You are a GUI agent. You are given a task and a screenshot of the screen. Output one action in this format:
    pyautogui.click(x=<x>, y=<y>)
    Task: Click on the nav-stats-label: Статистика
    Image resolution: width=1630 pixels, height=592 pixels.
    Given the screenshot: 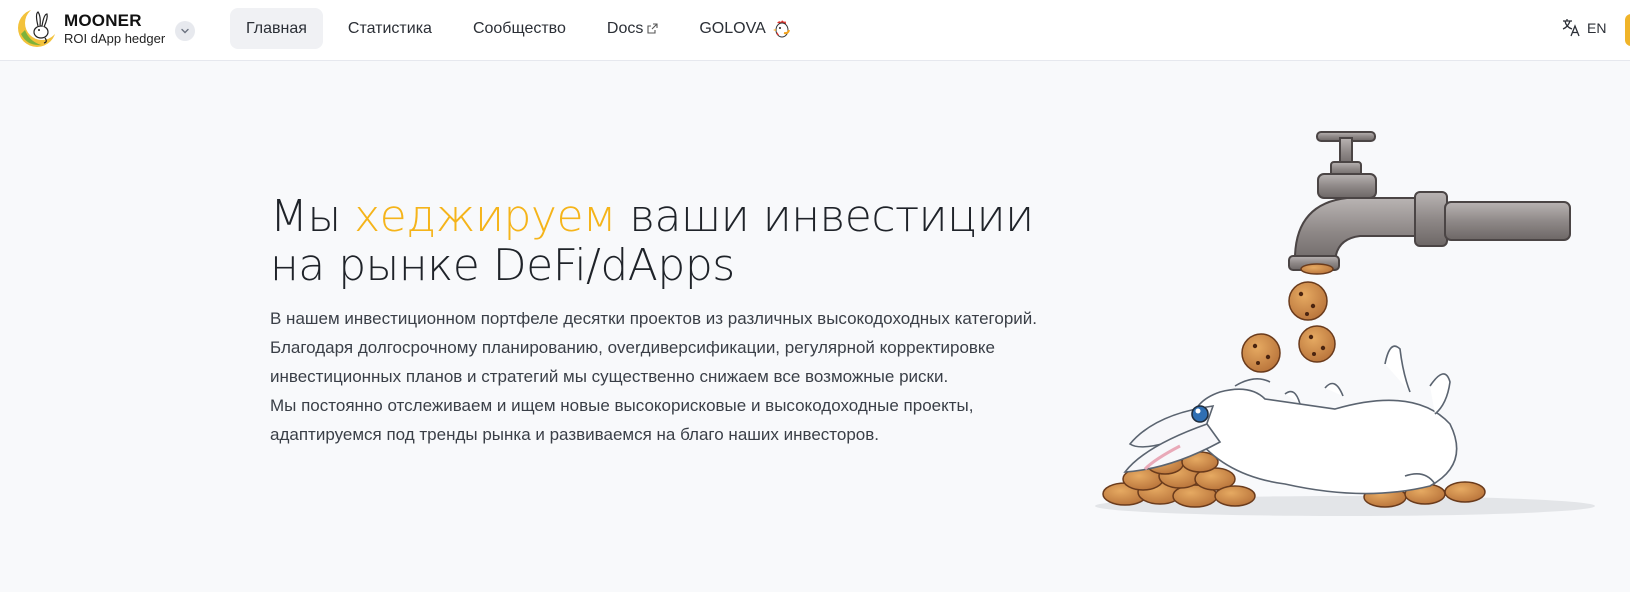 What is the action you would take?
    pyautogui.click(x=389, y=28)
    